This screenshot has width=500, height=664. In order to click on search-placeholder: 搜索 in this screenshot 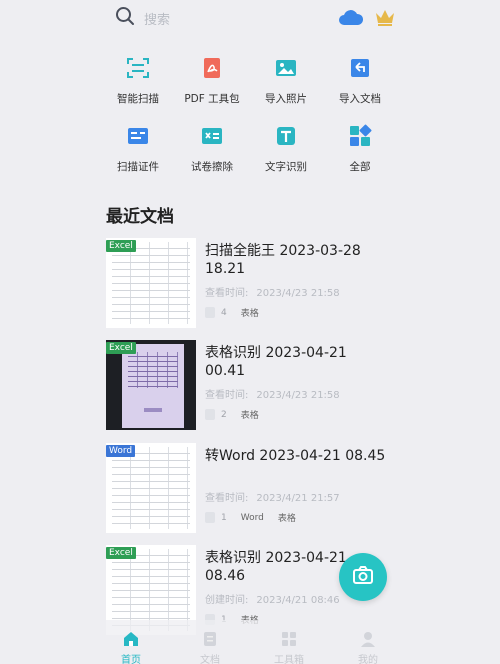, I will do `click(157, 20)`.